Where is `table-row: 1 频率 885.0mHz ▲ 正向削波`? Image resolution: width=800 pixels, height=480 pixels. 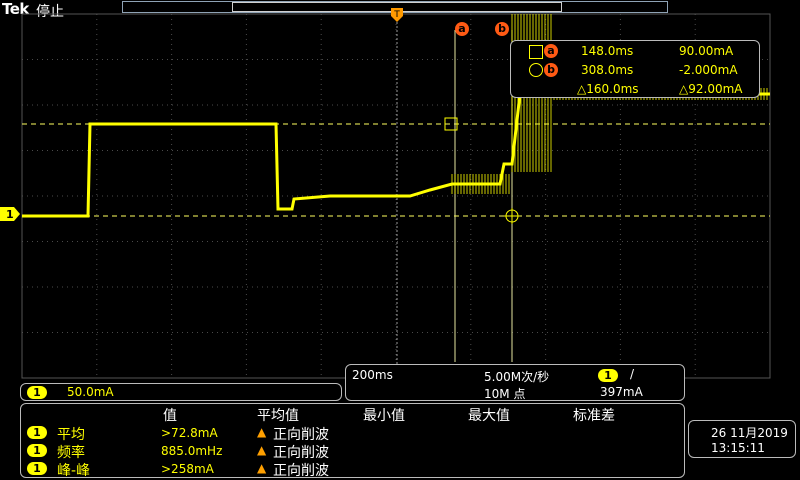
table-row: 1 频率 885.0mHz ▲ 正向削波 is located at coordinates (351, 451).